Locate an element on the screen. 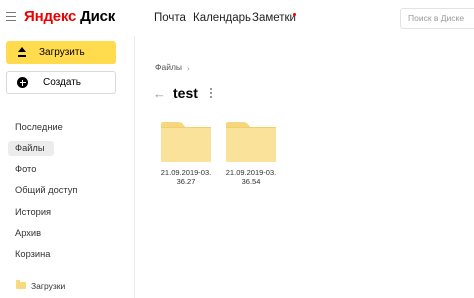  upload-button: Загрузить is located at coordinates (61, 52).